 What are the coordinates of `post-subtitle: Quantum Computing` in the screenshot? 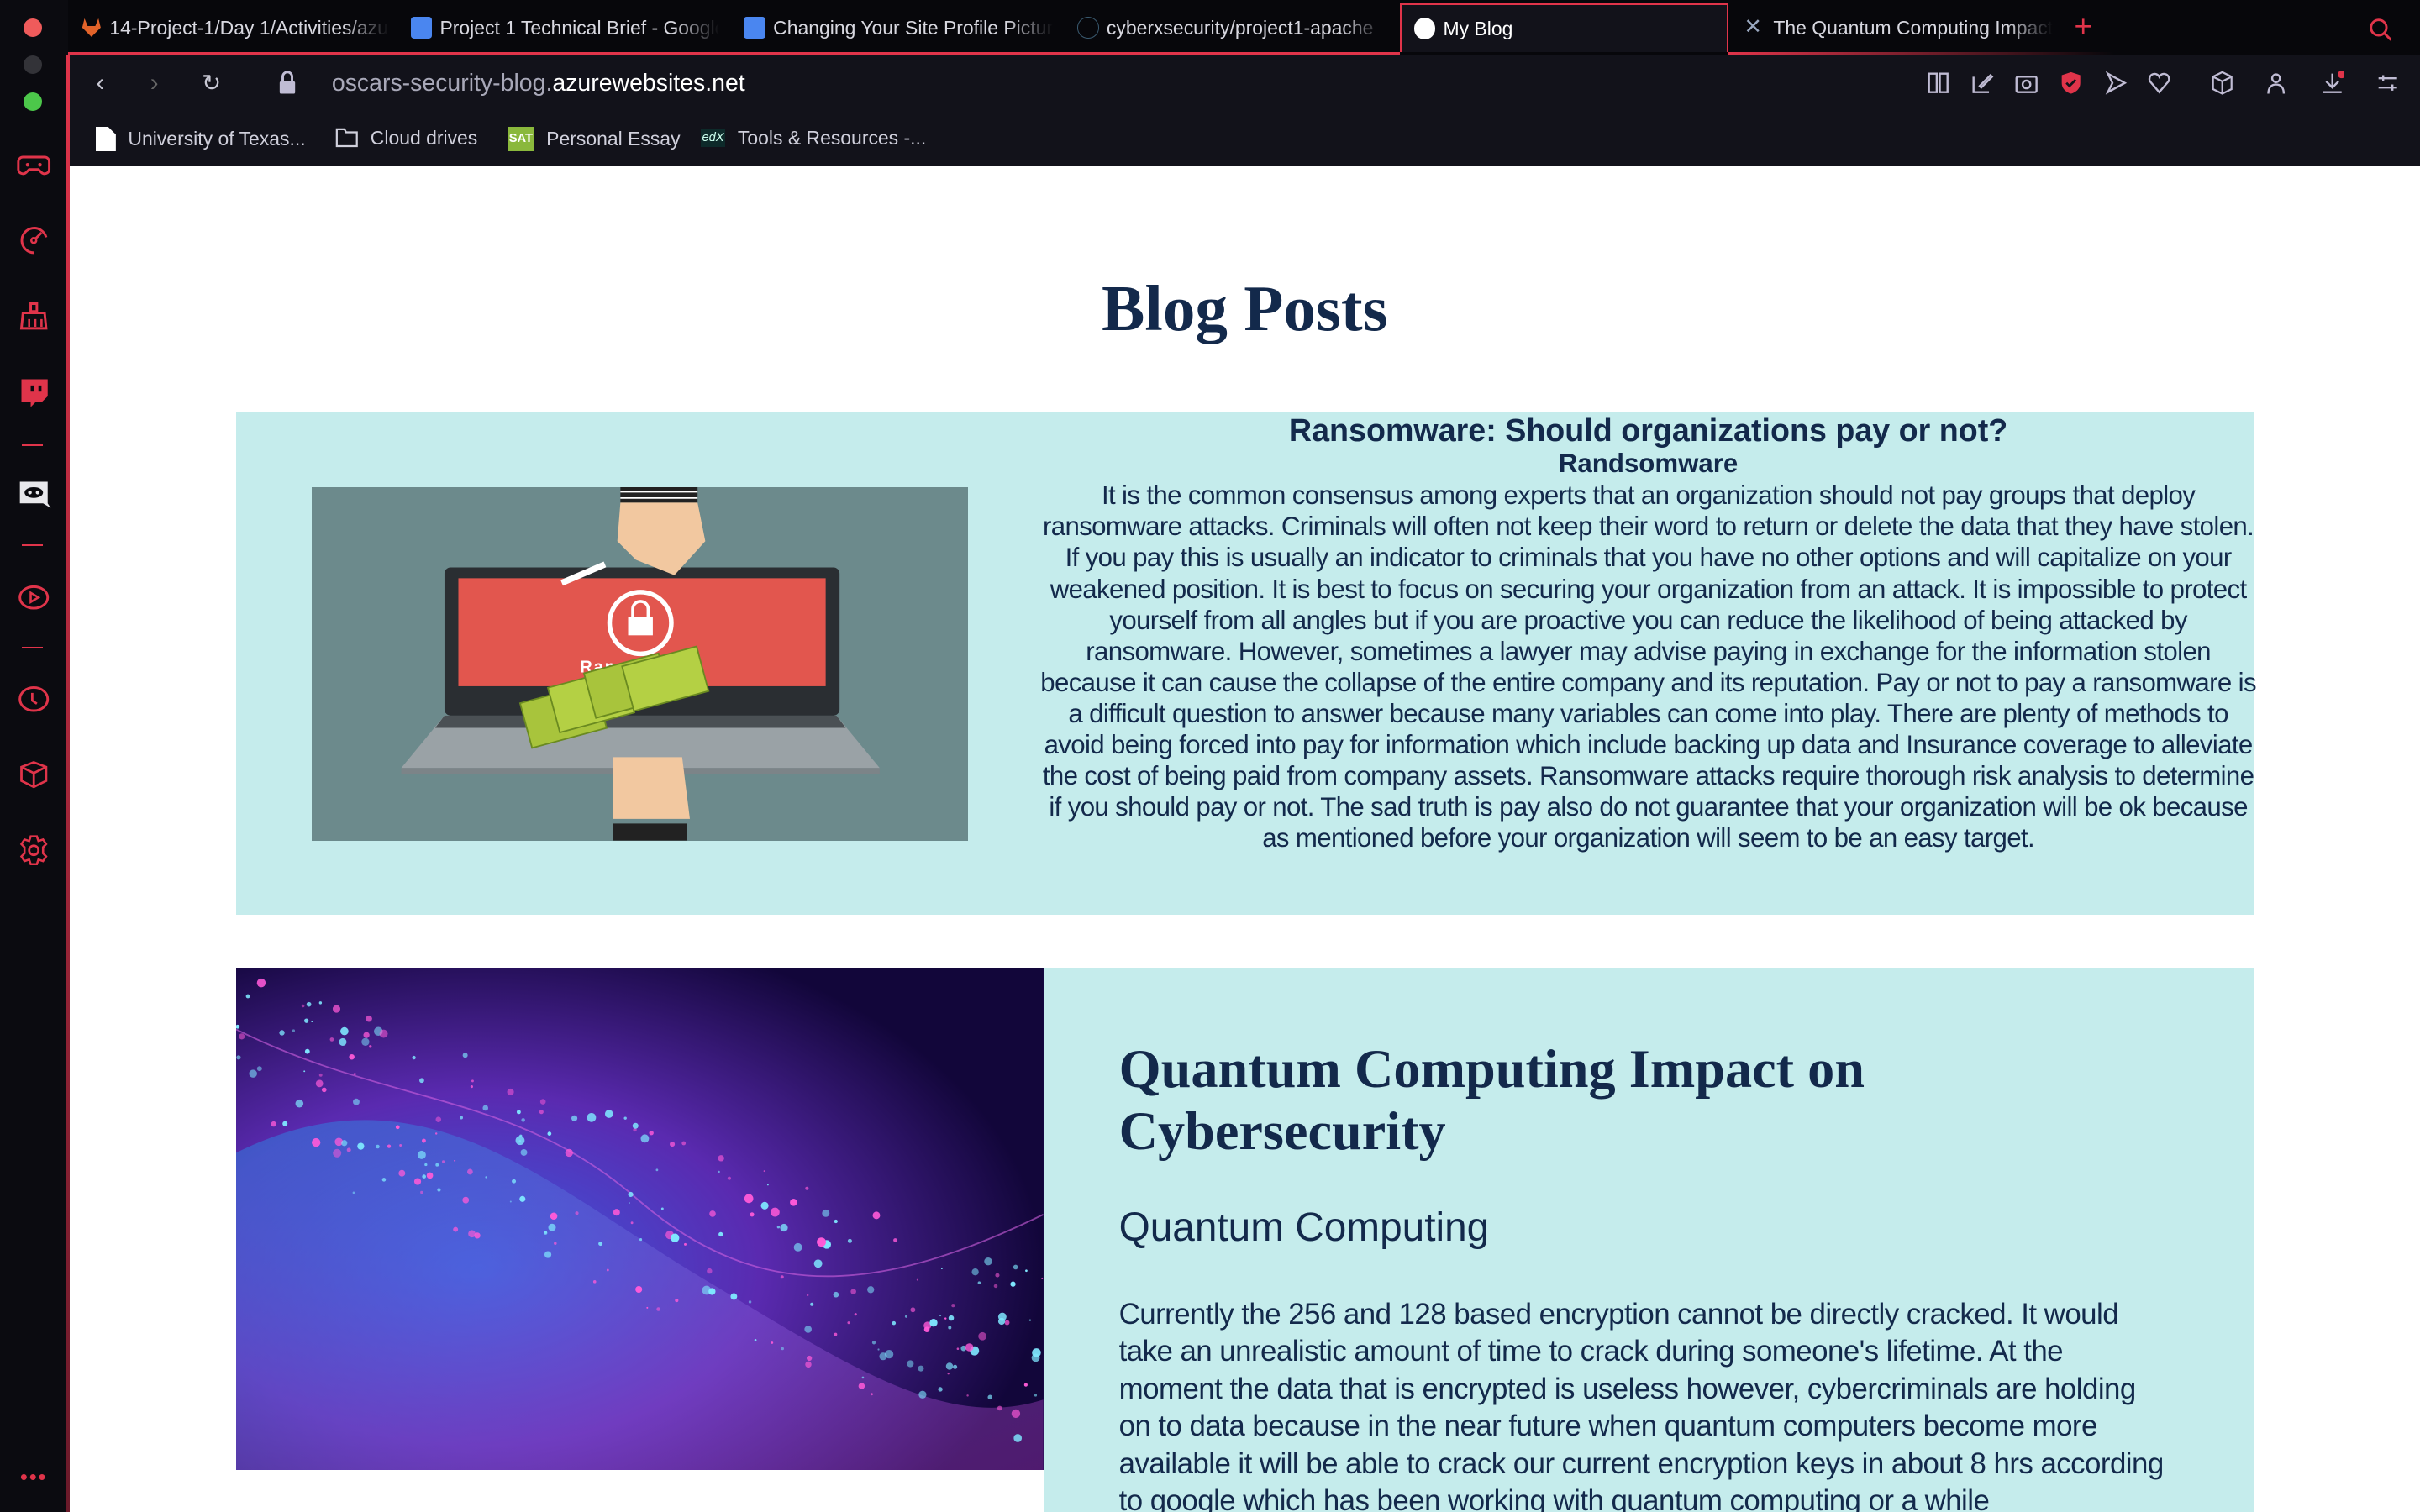 It's located at (1304, 1228).